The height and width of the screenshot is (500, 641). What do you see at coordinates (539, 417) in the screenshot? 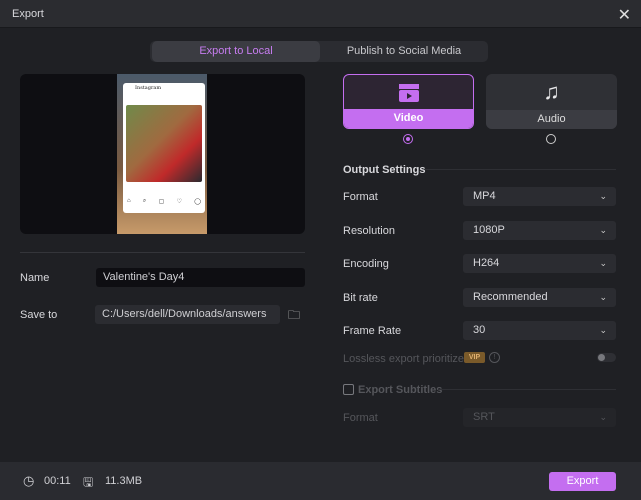
I see `subtitle-format-select: SRT ⌄` at bounding box center [539, 417].